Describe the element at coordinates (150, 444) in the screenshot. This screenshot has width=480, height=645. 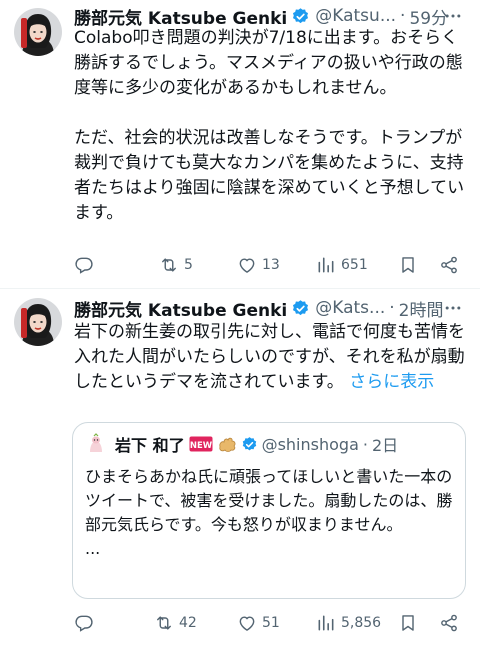
I see `quoted-author-name: 岩下 和了` at that location.